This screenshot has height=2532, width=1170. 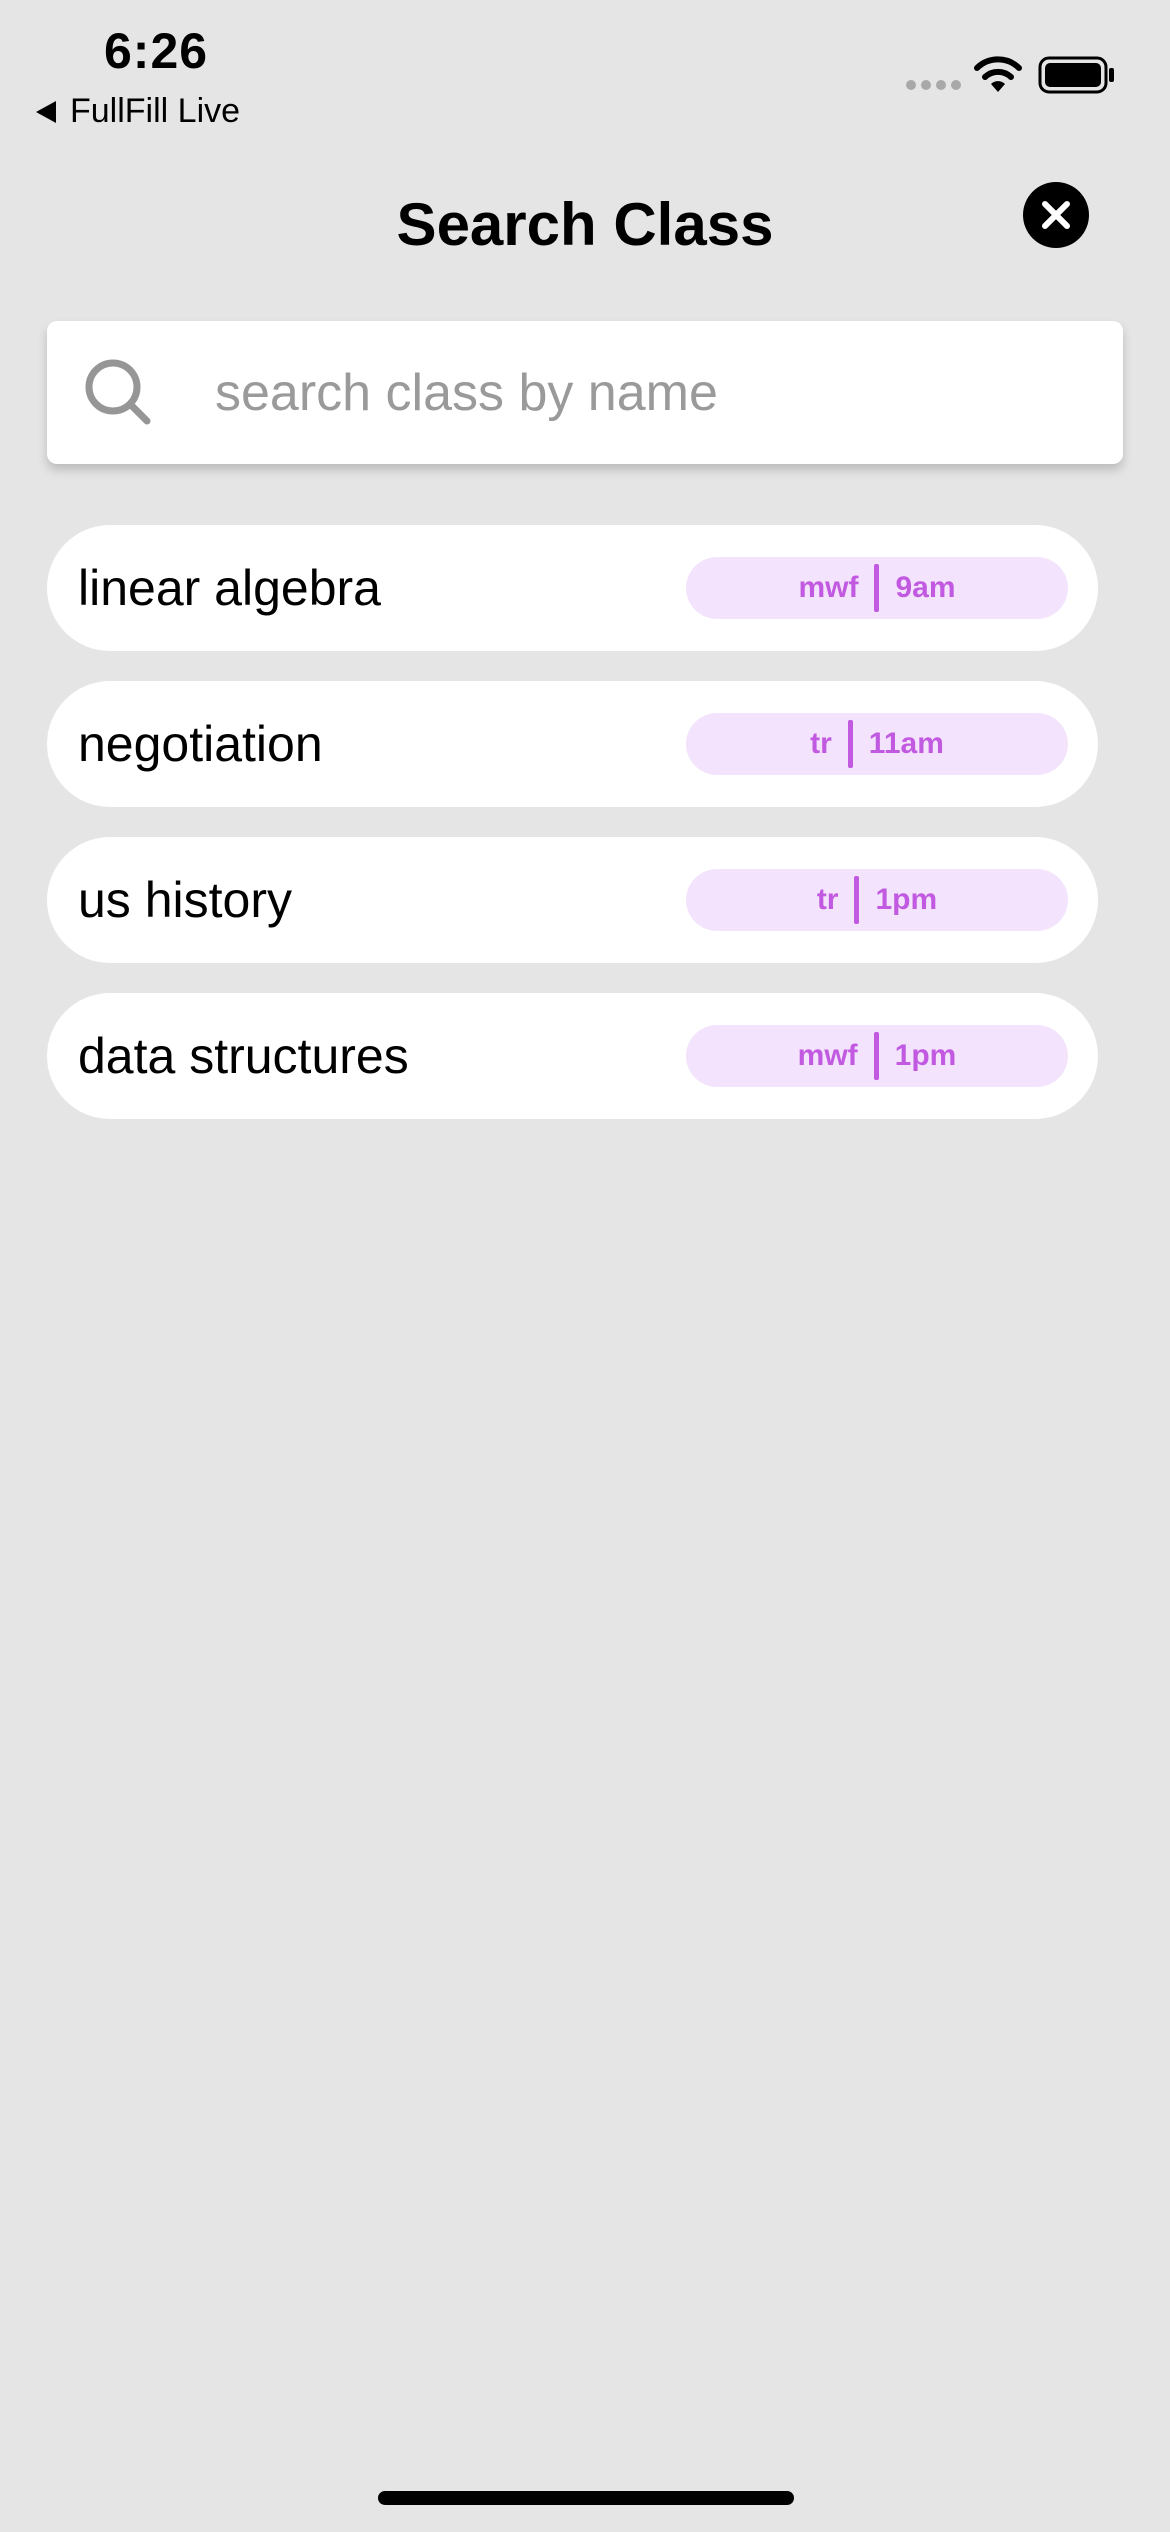 What do you see at coordinates (645, 393) in the screenshot?
I see `search-input` at bounding box center [645, 393].